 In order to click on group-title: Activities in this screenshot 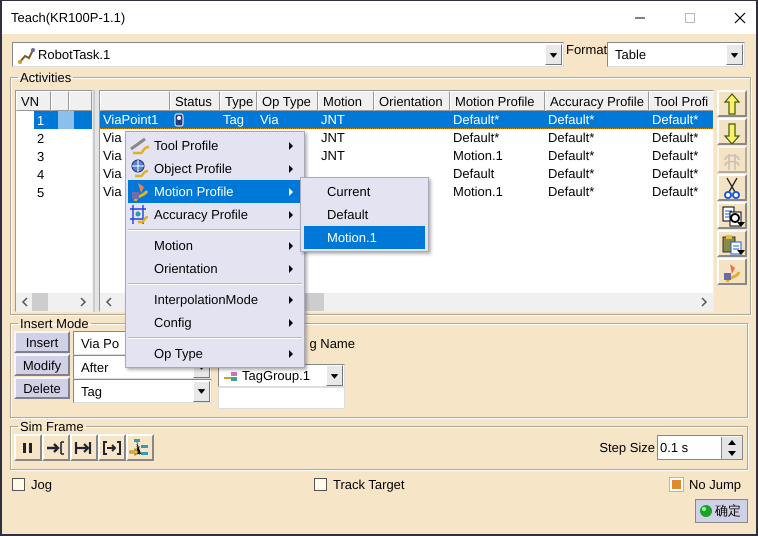, I will do `click(45, 77)`.